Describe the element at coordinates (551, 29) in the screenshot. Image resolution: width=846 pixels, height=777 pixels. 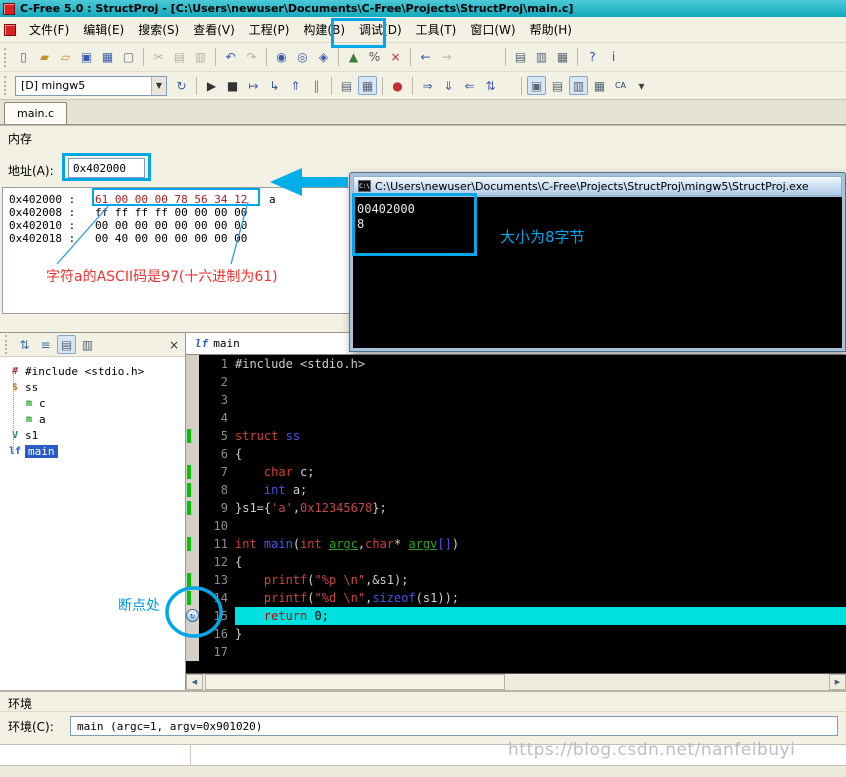
I see `menu-help: 帮助(H)` at that location.